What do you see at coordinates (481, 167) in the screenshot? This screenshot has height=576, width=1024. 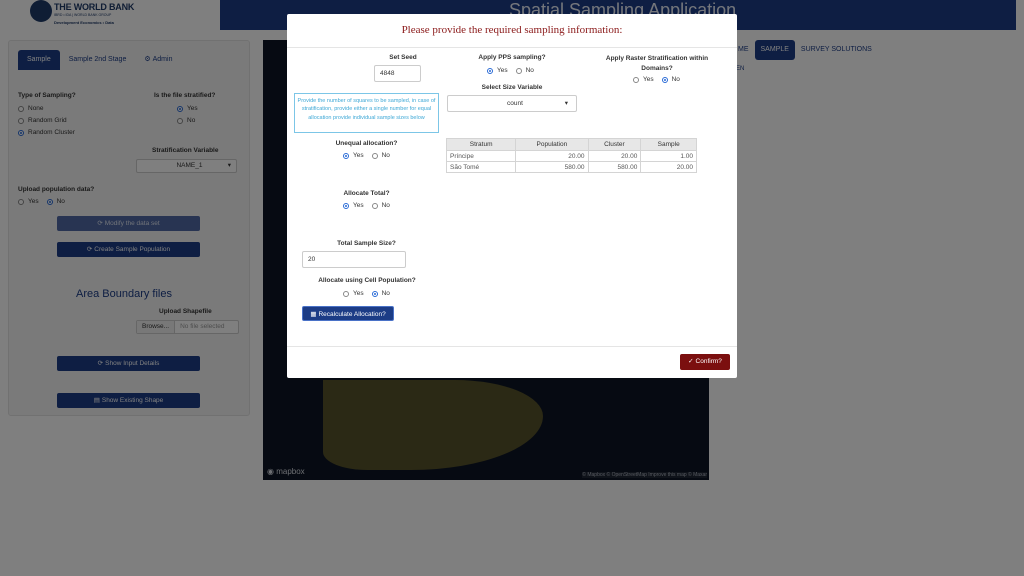 I see `table-cell: São Tomé` at bounding box center [481, 167].